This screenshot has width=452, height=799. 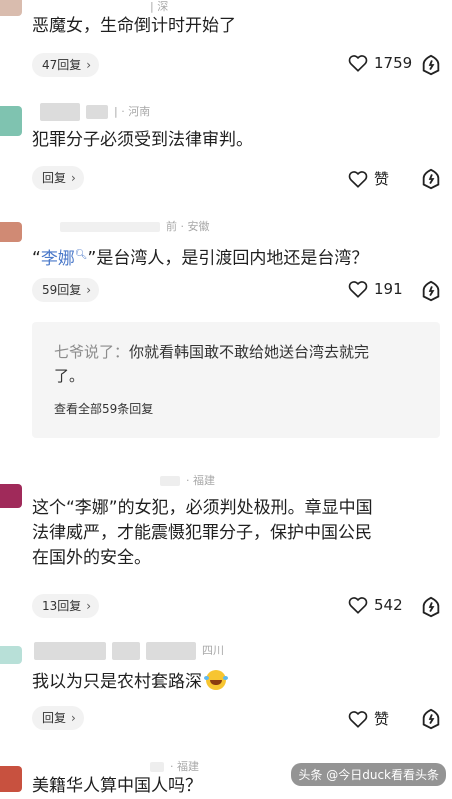 What do you see at coordinates (91, 352) in the screenshot?
I see `reply-author: 七爷说了：` at bounding box center [91, 352].